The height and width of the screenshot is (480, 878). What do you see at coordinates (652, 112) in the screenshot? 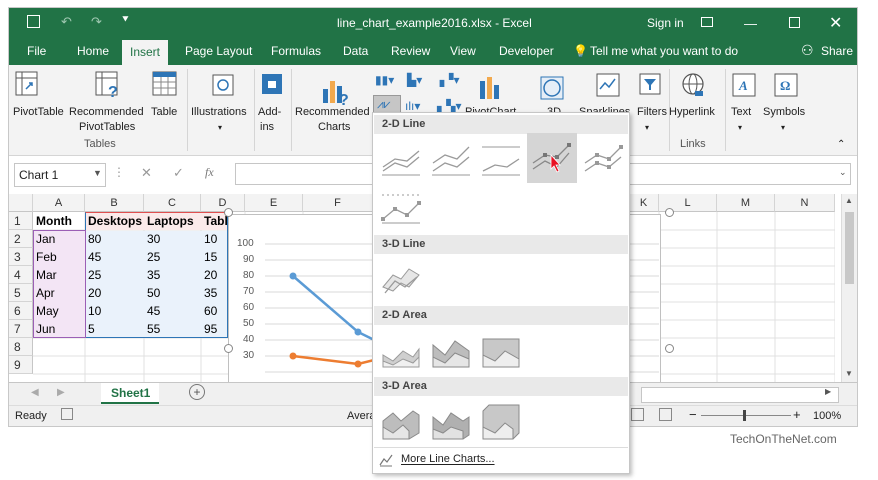
I see `filters-button: Filters` at bounding box center [652, 112].